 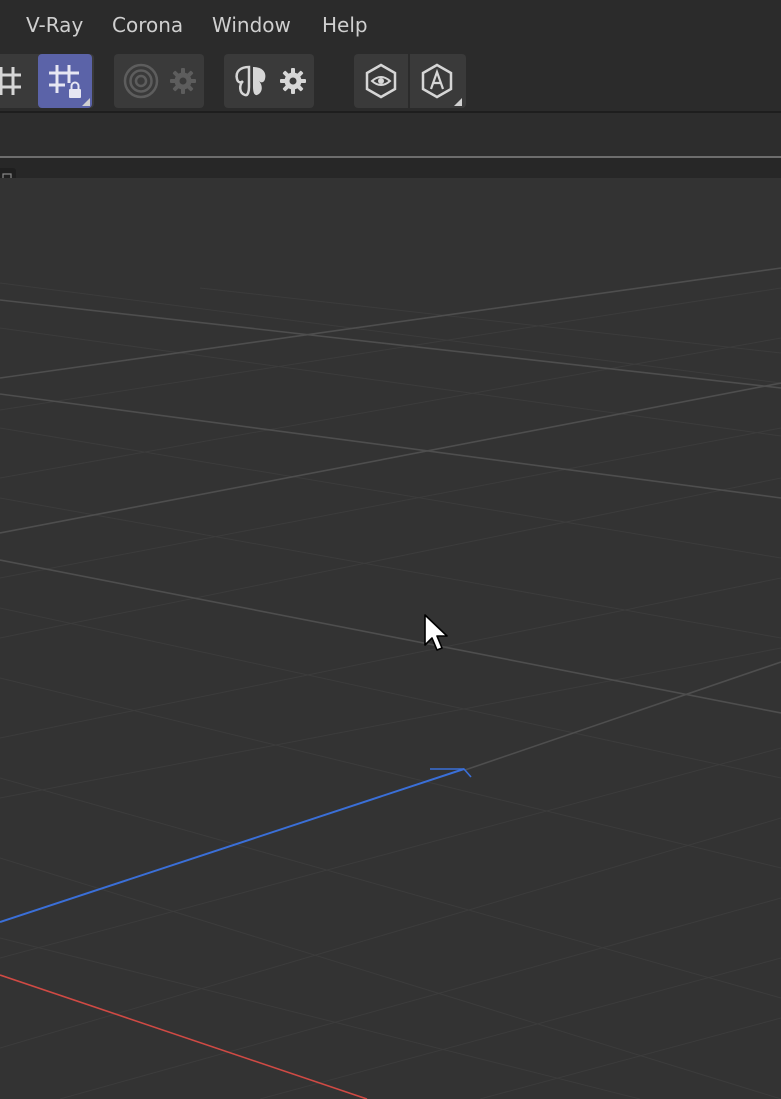 What do you see at coordinates (54, 25) in the screenshot?
I see `menu-vray: V-Ray` at bounding box center [54, 25].